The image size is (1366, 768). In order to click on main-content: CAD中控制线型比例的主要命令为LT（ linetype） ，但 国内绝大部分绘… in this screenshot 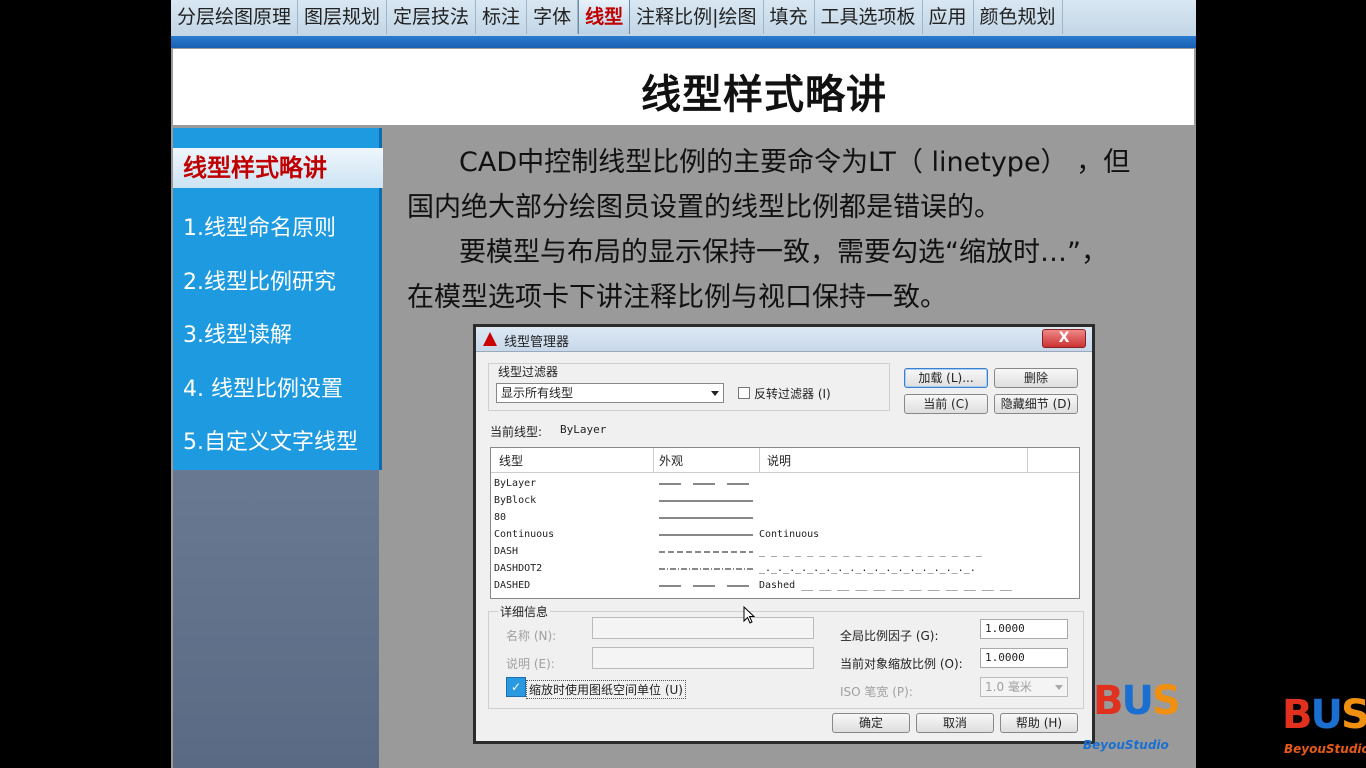, I will do `click(787, 230)`.